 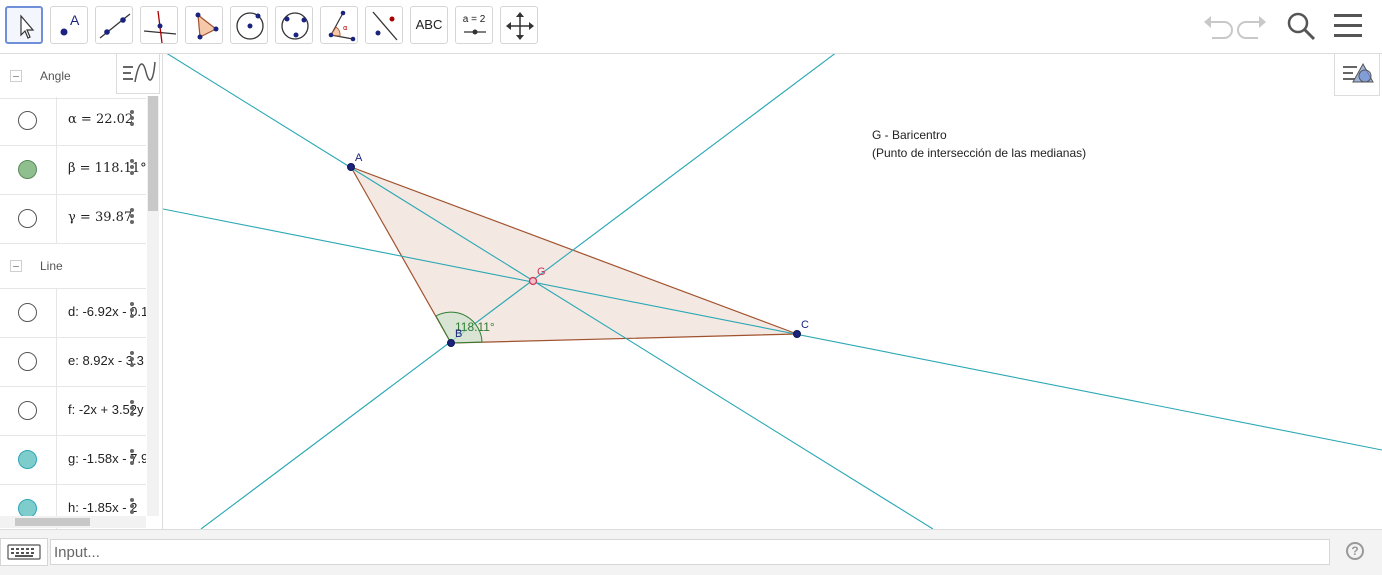 What do you see at coordinates (27, 26) in the screenshot?
I see `cursor-arrow-icon` at bounding box center [27, 26].